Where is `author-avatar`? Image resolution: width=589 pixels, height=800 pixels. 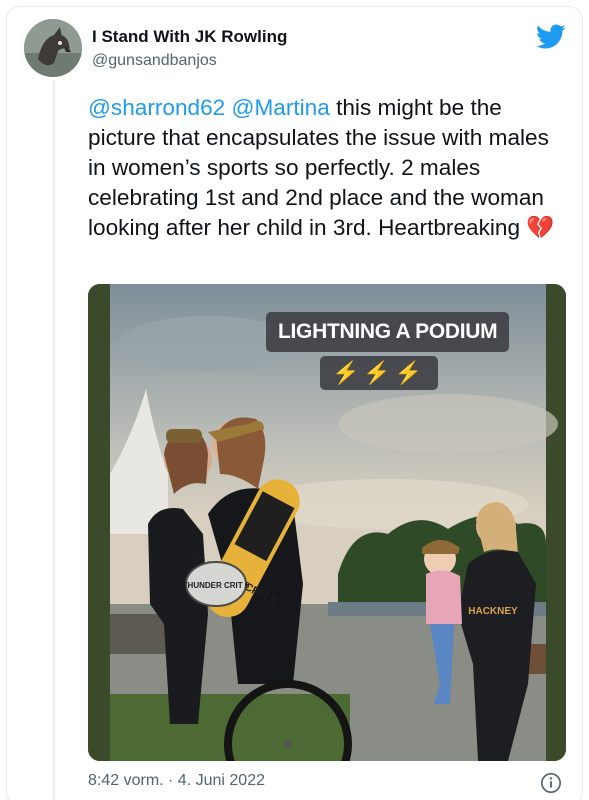 author-avatar is located at coordinates (53, 48).